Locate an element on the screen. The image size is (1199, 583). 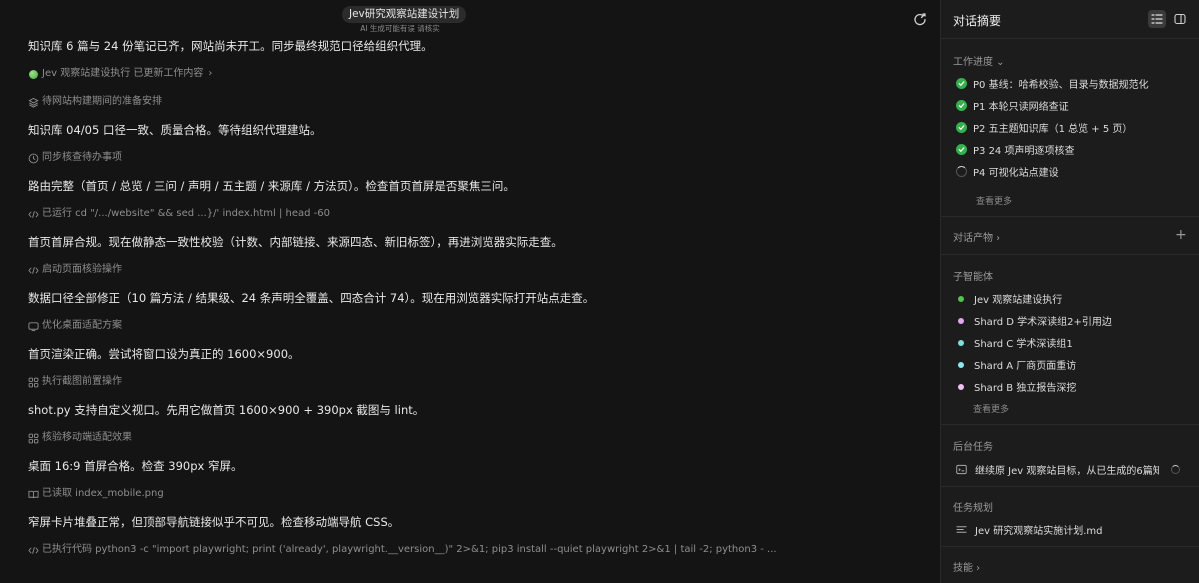
agents-show-more: 查看更多 is located at coordinates (991, 408).